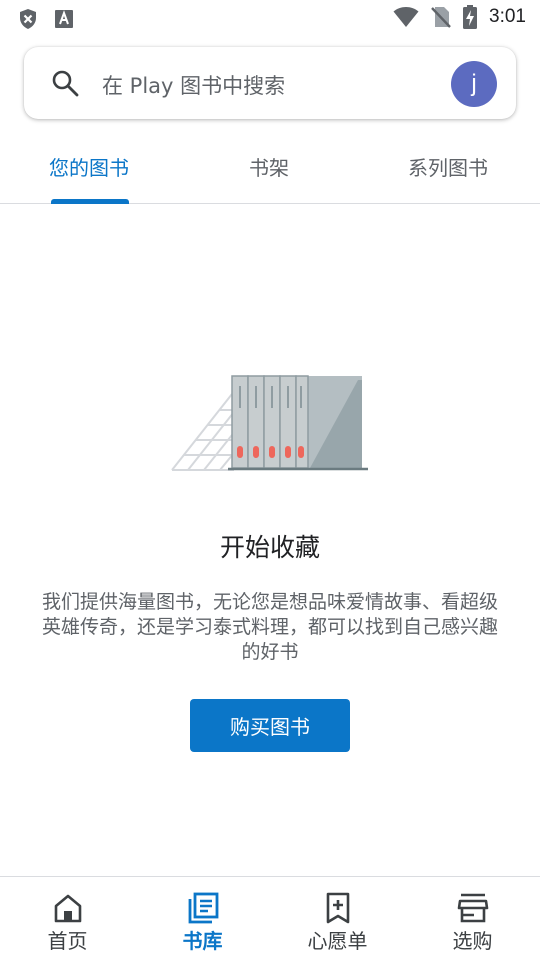 The width and height of the screenshot is (540, 960). Describe the element at coordinates (270, 725) in the screenshot. I see `buy-books-button: 购买图书` at that location.